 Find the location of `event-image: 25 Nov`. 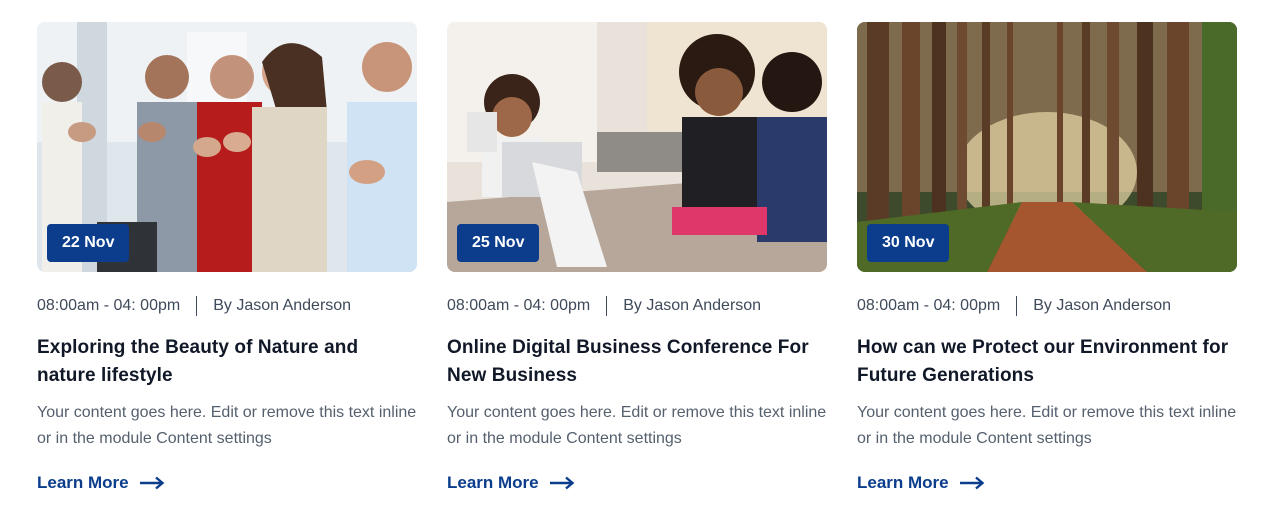

event-image: 25 Nov is located at coordinates (637, 147).